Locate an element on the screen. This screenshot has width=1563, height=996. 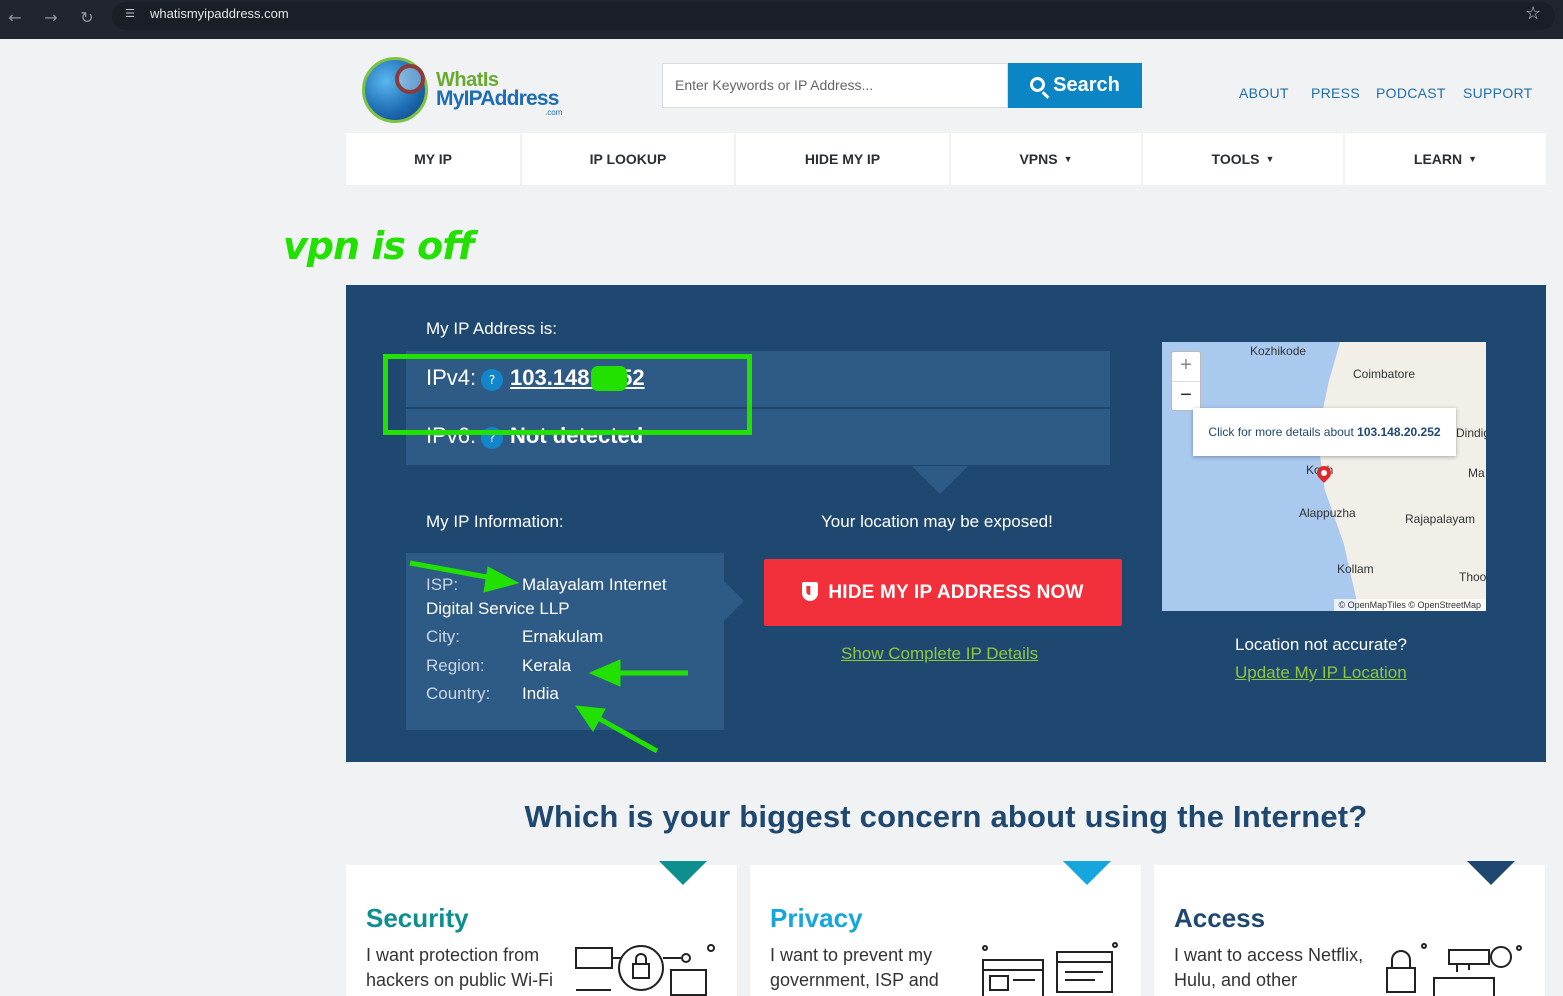
logo-suffix: .com is located at coordinates (554, 112).